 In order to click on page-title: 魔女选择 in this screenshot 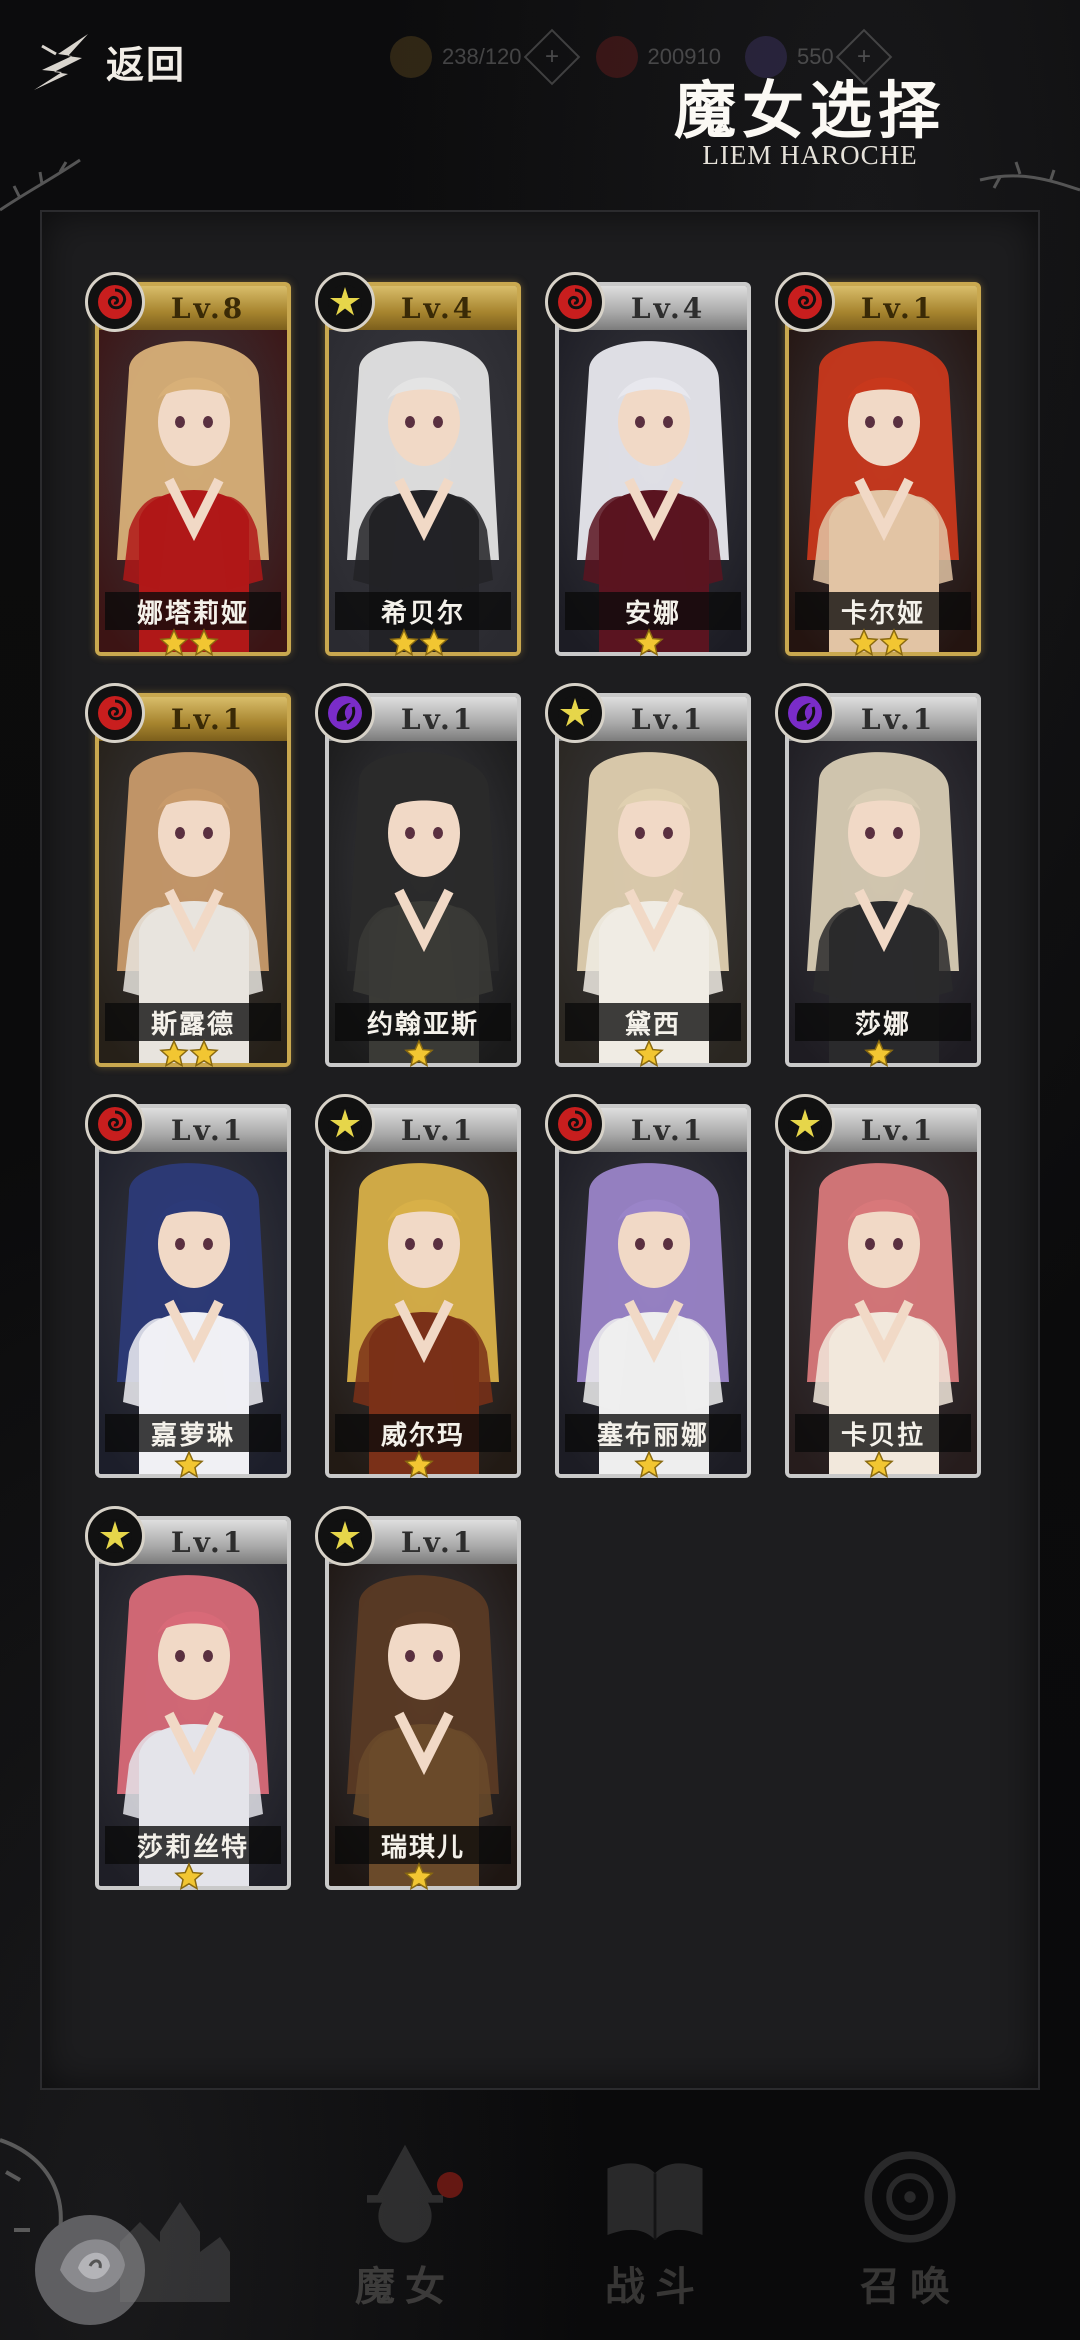, I will do `click(809, 110)`.